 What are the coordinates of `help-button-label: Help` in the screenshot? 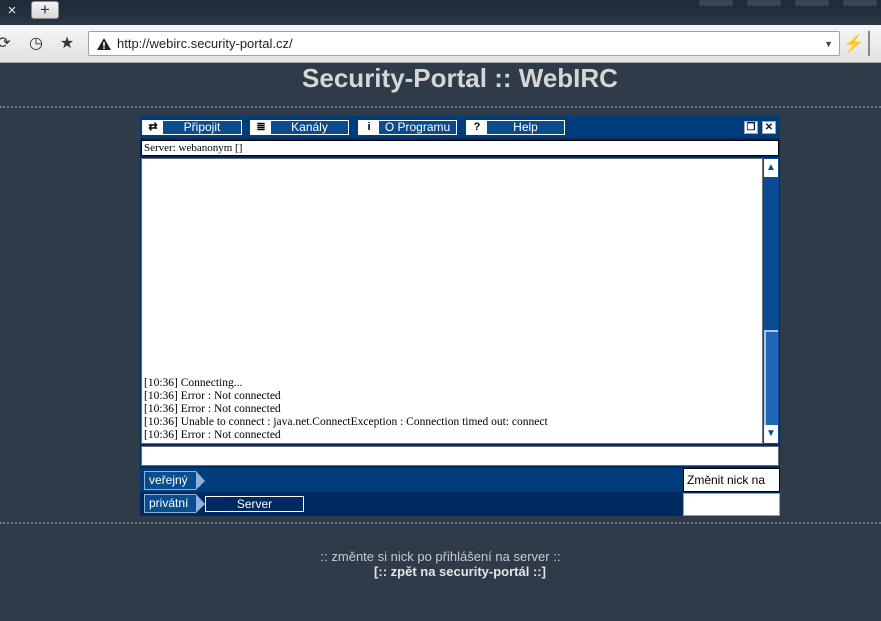 It's located at (525, 127).